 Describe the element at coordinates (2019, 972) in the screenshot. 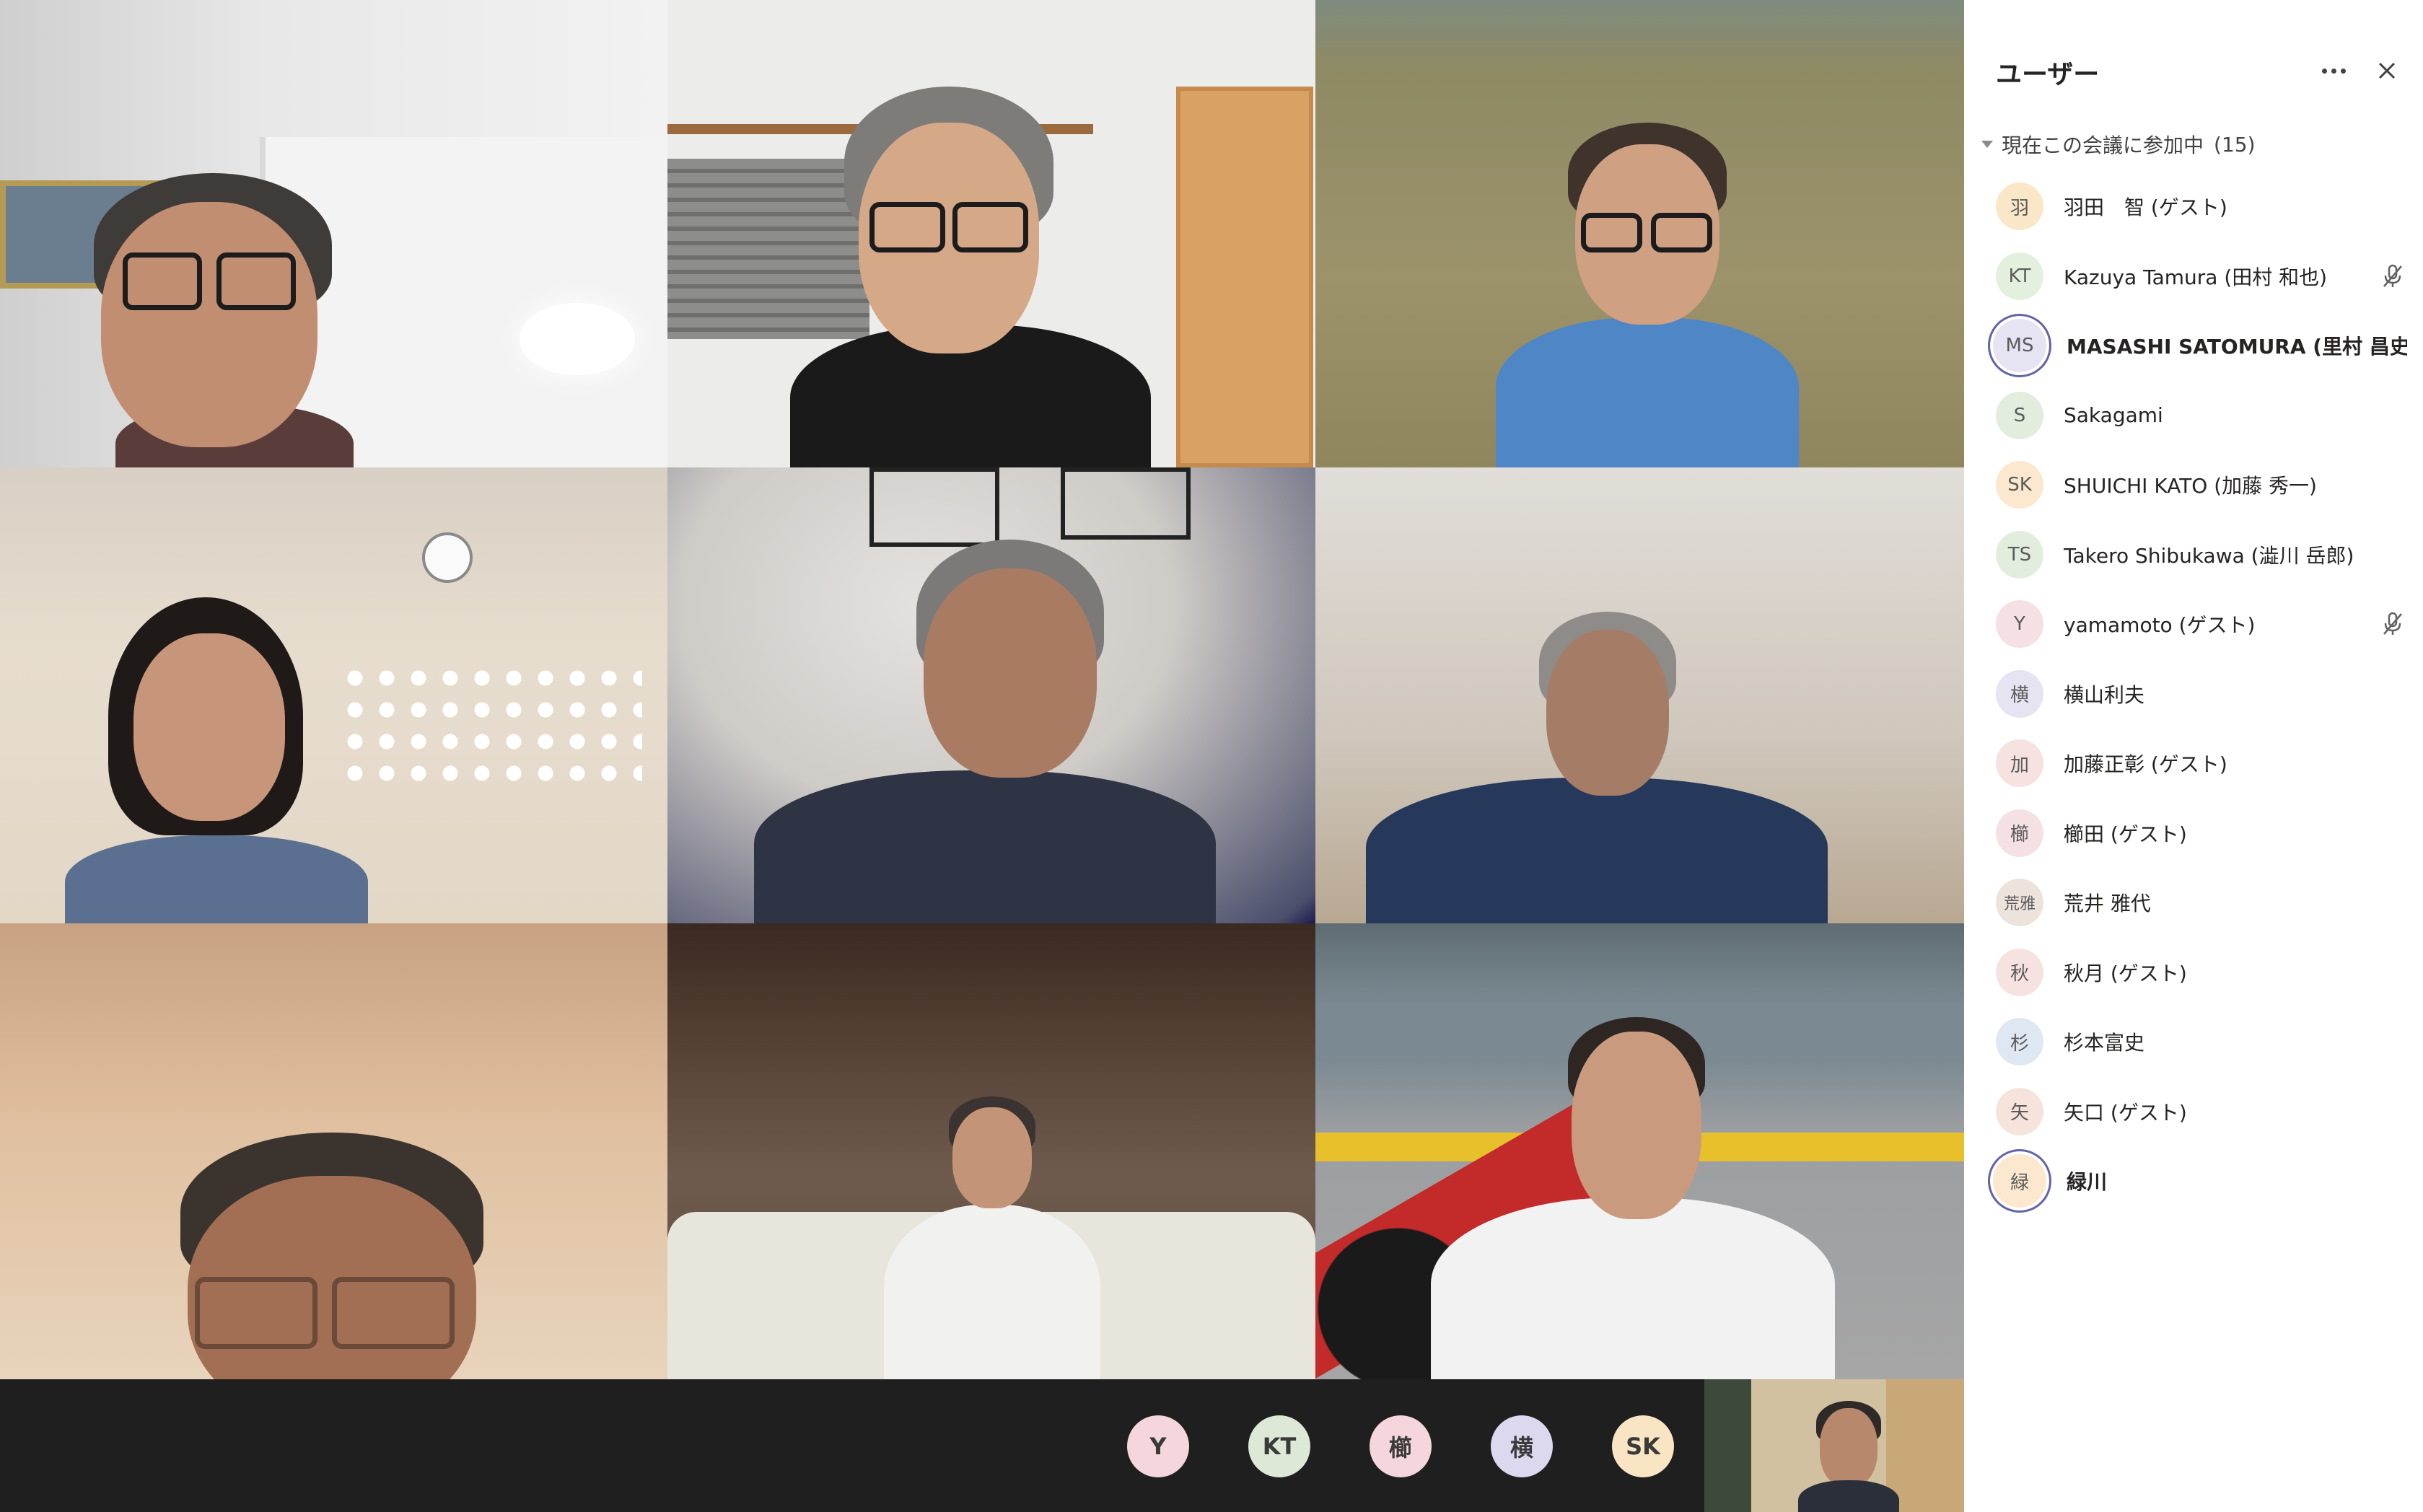

I see `avatar: 秋` at that location.